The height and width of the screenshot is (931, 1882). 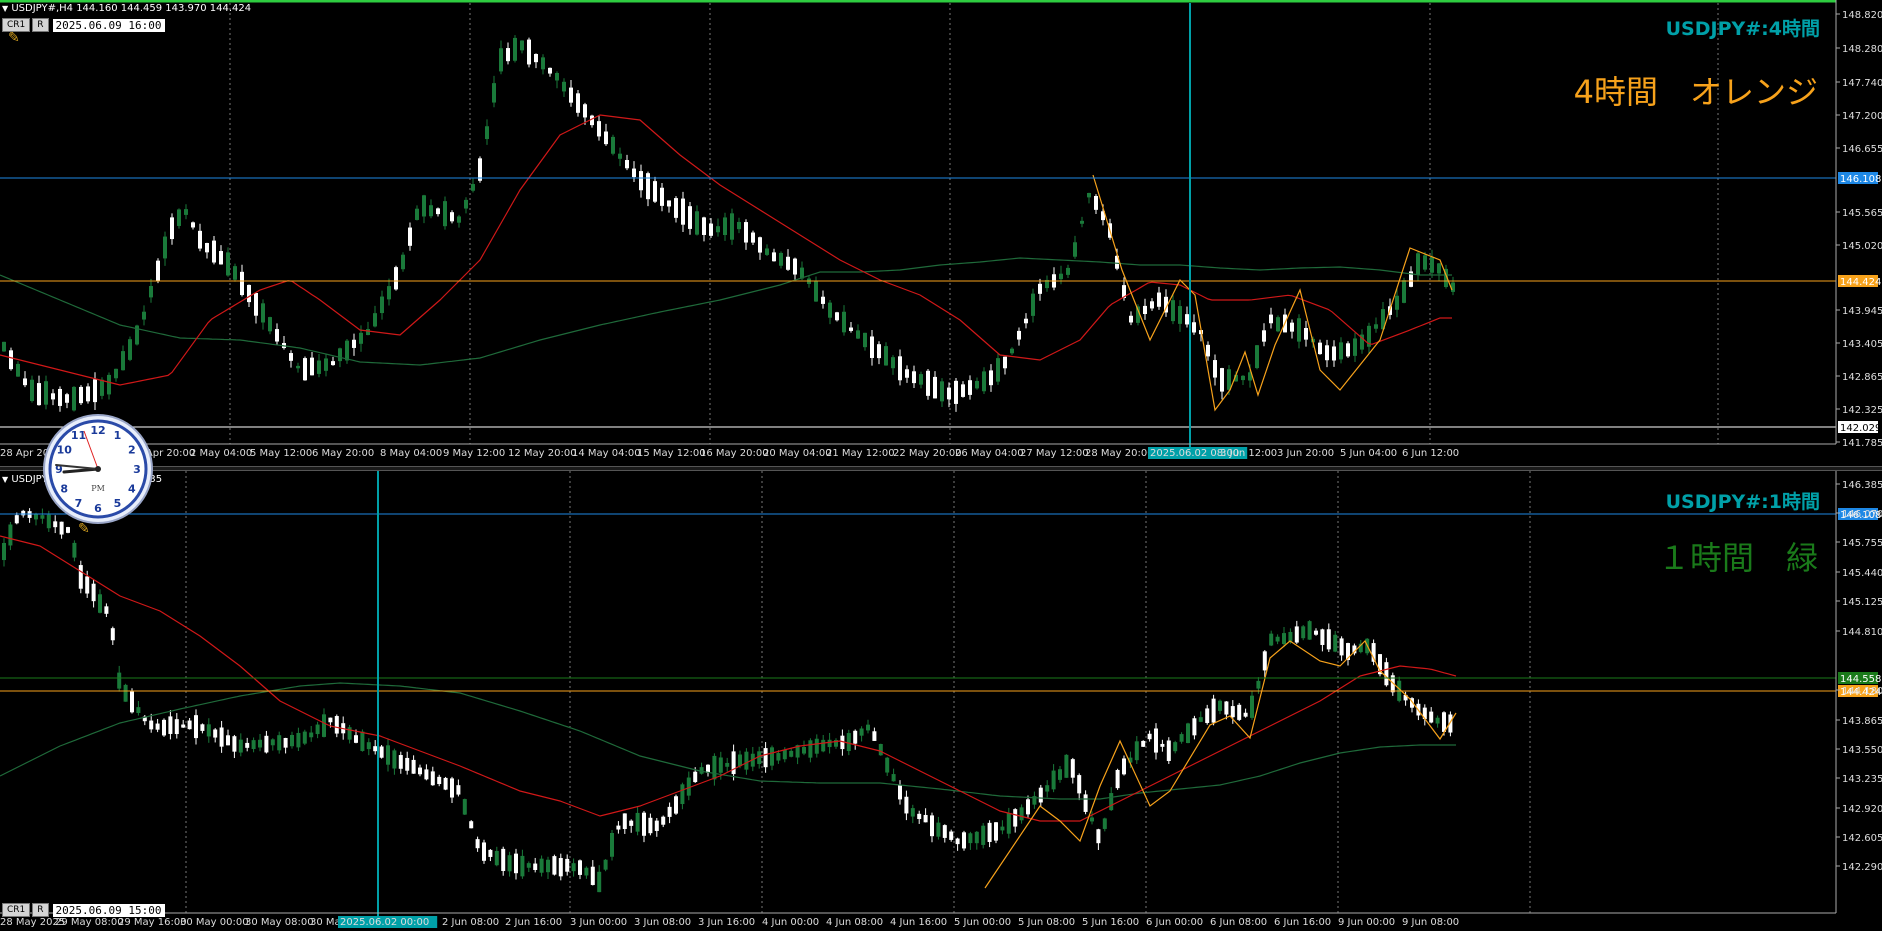 I want to click on clock-number: 7, so click(x=79, y=503).